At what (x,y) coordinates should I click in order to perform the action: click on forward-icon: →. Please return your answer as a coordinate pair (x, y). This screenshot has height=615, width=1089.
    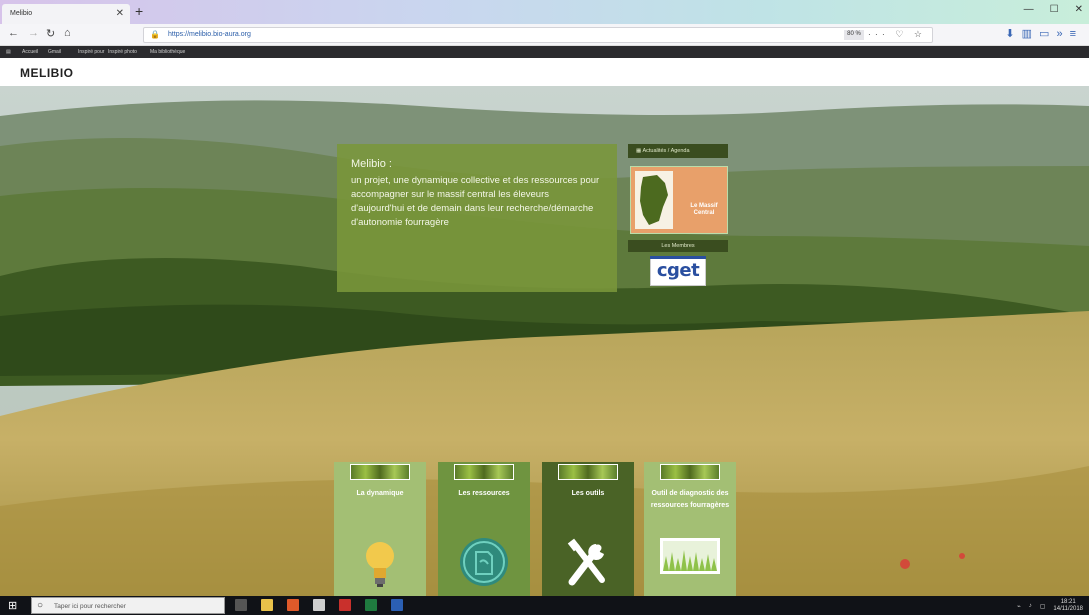
    Looking at the image, I should click on (33, 33).